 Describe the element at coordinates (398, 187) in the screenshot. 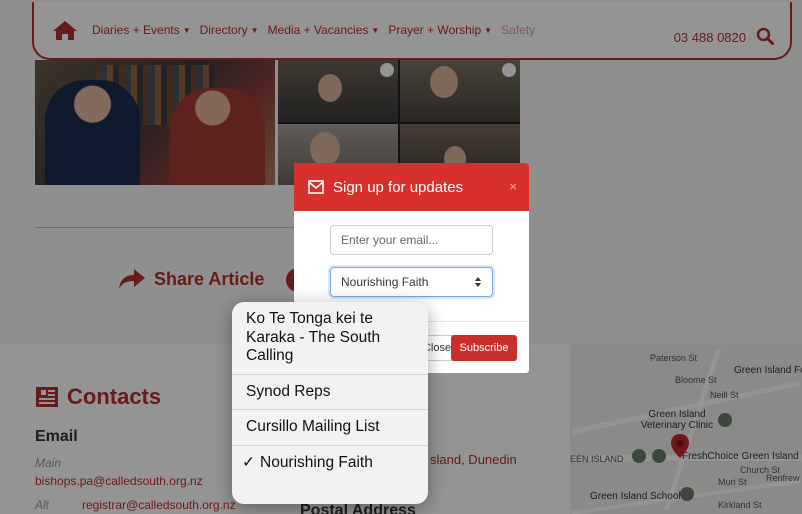

I see `modal-title: Sign up for updates` at that location.